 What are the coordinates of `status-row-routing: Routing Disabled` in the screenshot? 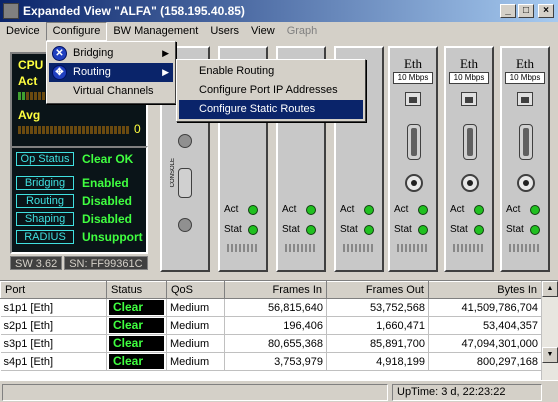 It's located at (74, 201).